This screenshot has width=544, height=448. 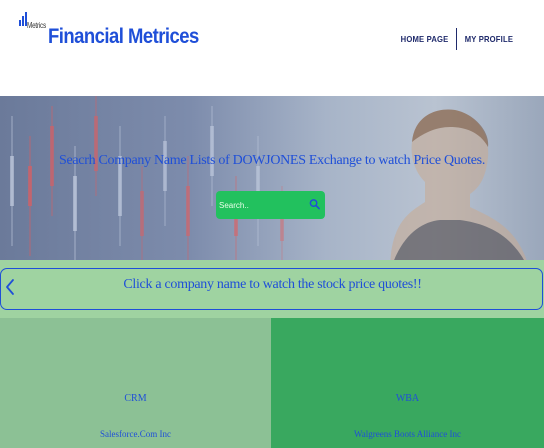 I want to click on company-symbol: CRM, so click(x=135, y=398).